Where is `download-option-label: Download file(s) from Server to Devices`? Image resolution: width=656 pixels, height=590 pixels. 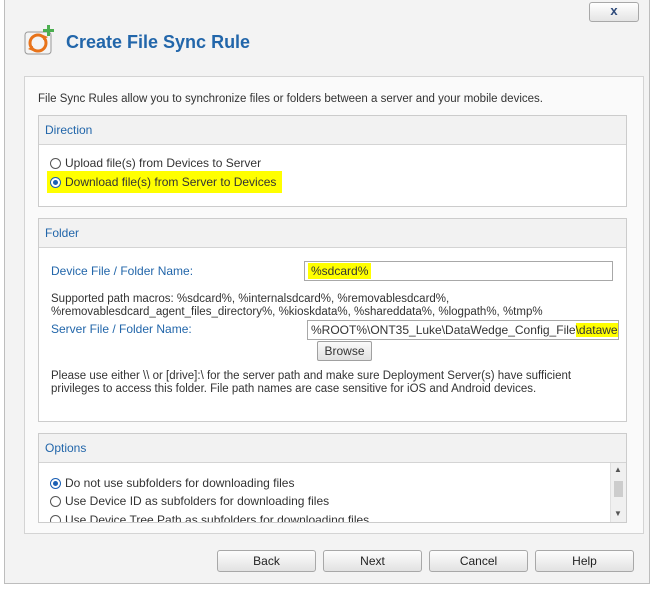 download-option-label: Download file(s) from Server to Devices is located at coordinates (171, 182).